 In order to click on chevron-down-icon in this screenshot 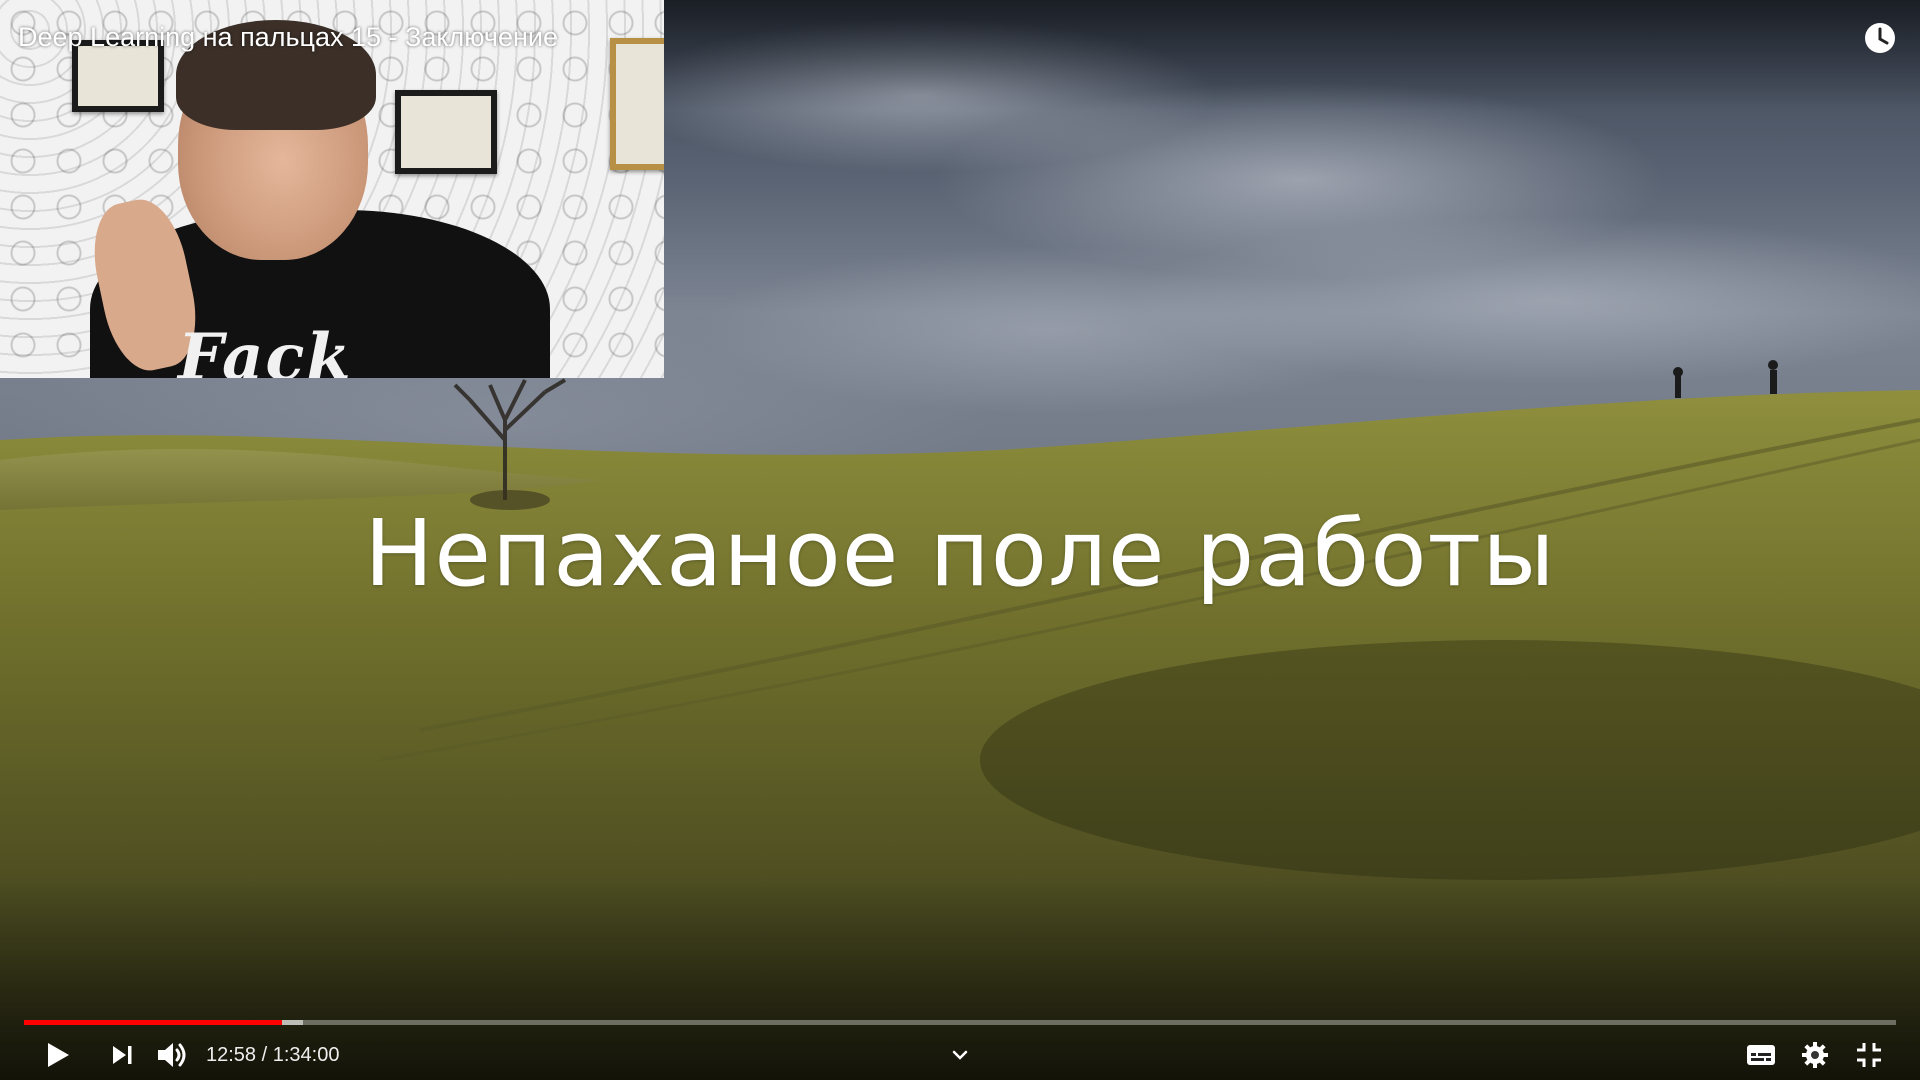, I will do `click(960, 1055)`.